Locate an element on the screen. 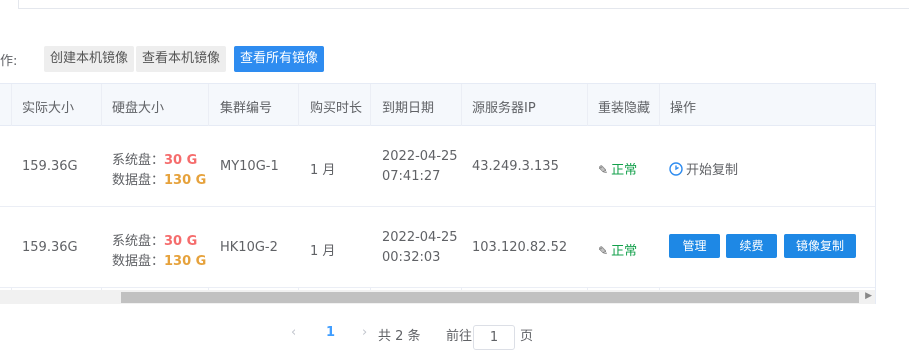 This screenshot has width=909, height=363. renew-button: 续费 is located at coordinates (751, 246).